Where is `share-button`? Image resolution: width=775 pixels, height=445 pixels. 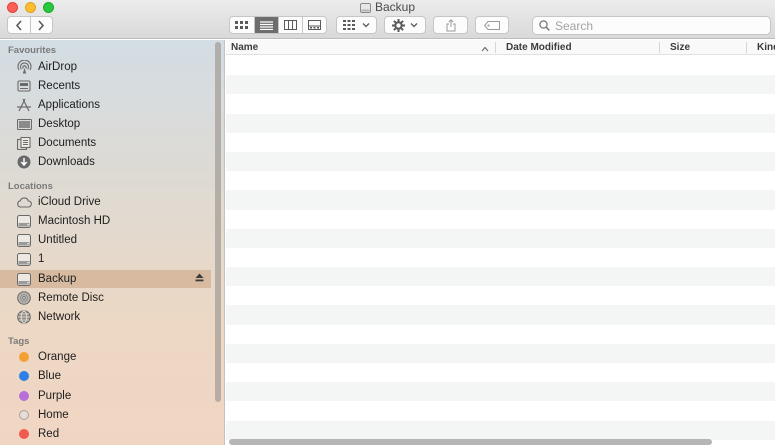
share-button is located at coordinates (450, 25).